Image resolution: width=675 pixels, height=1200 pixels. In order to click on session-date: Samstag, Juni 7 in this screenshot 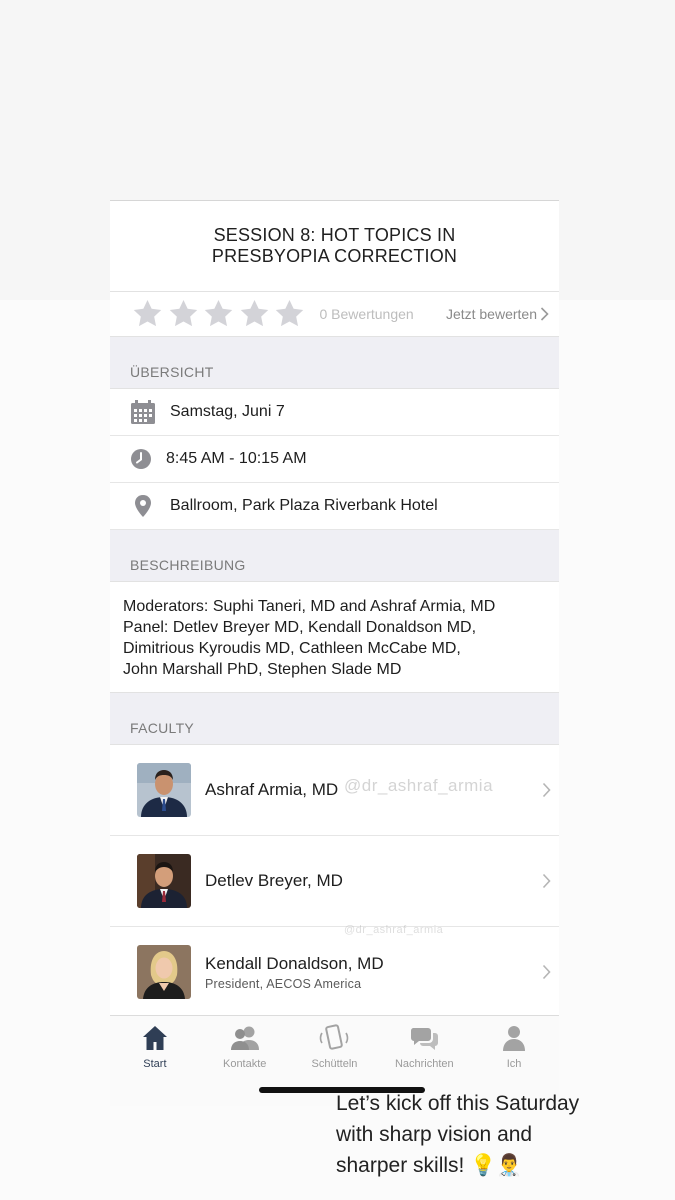, I will do `click(227, 411)`.